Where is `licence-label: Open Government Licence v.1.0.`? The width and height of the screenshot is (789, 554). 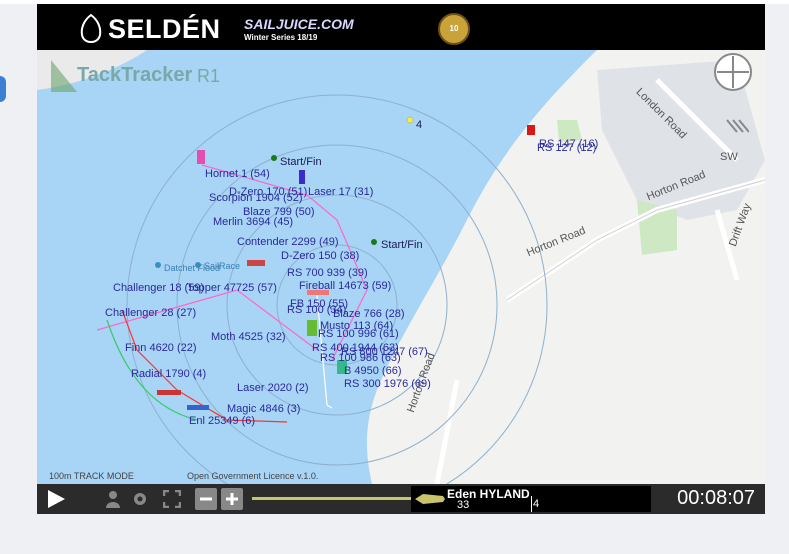 licence-label: Open Government Licence v.1.0. is located at coordinates (253, 476).